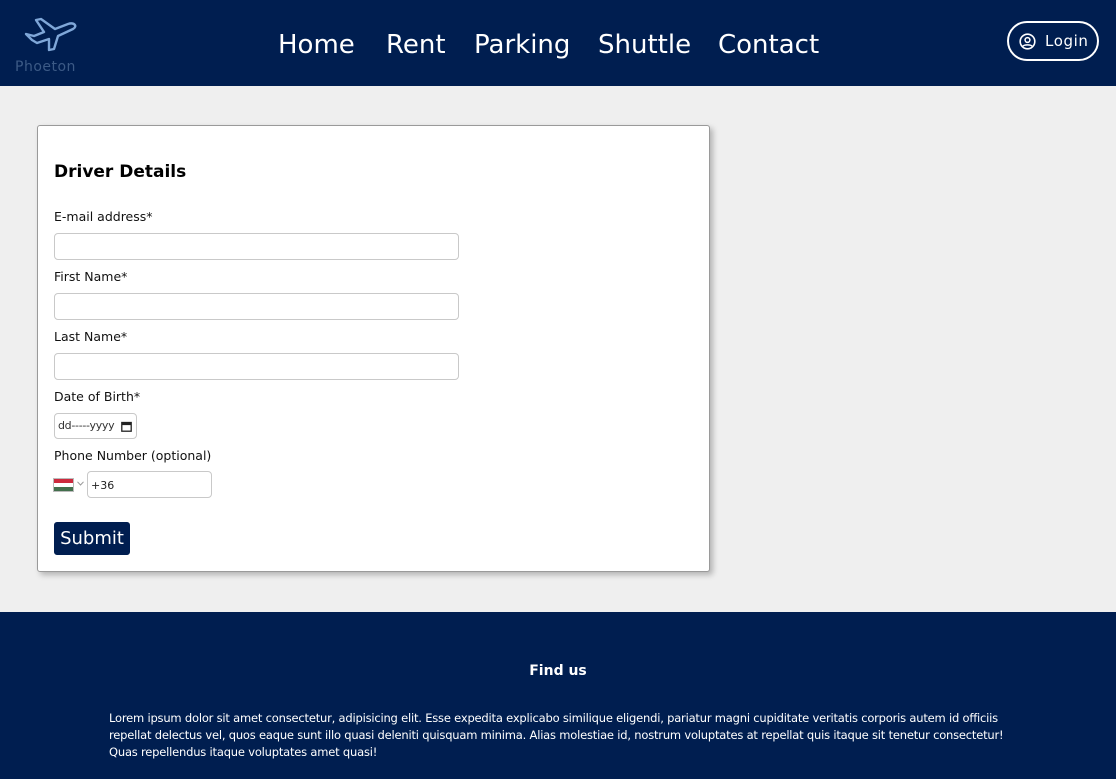  Describe the element at coordinates (126, 426) in the screenshot. I see `calendar-icon` at that location.